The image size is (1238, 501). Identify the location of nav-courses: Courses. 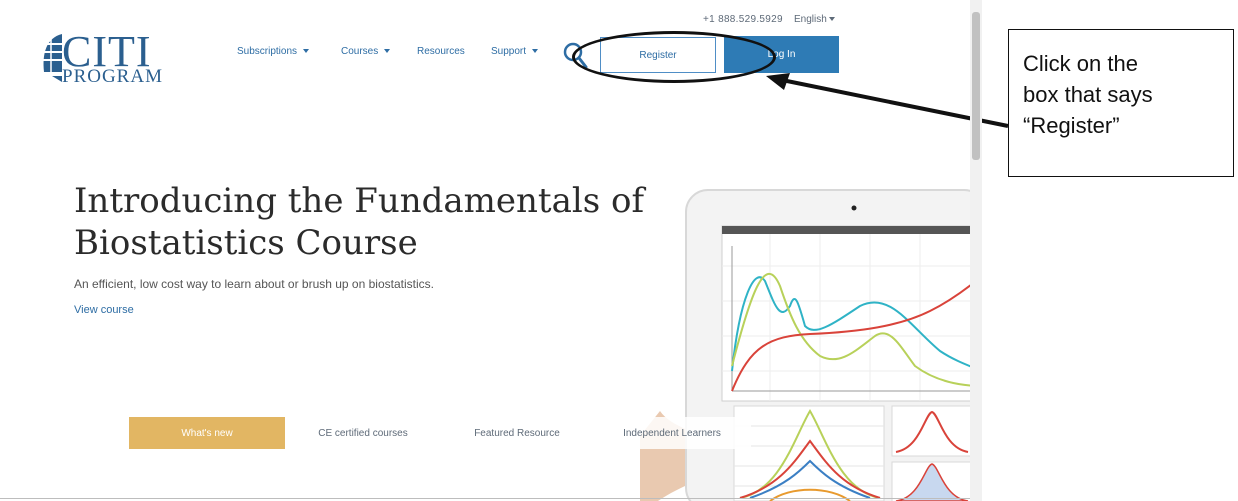
(366, 51).